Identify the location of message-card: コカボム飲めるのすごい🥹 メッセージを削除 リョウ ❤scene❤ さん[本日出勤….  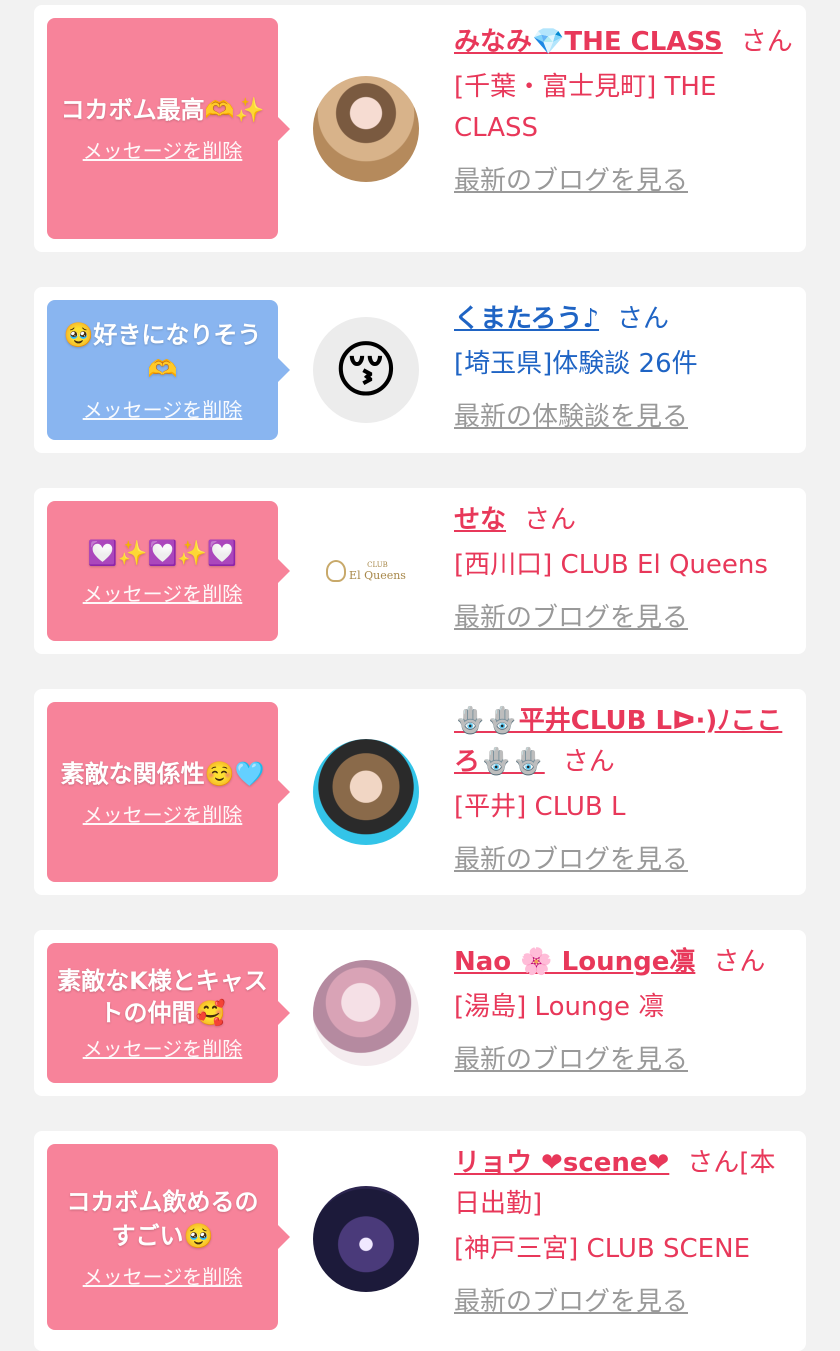
(420, 1241).